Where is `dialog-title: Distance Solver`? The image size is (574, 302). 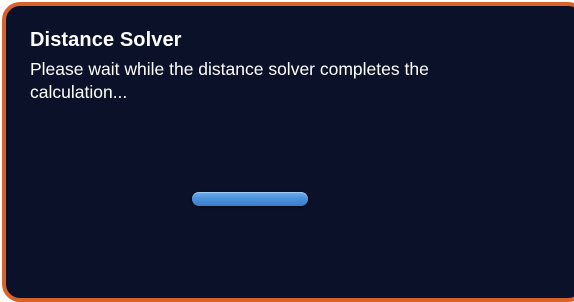 dialog-title: Distance Solver is located at coordinates (106, 40).